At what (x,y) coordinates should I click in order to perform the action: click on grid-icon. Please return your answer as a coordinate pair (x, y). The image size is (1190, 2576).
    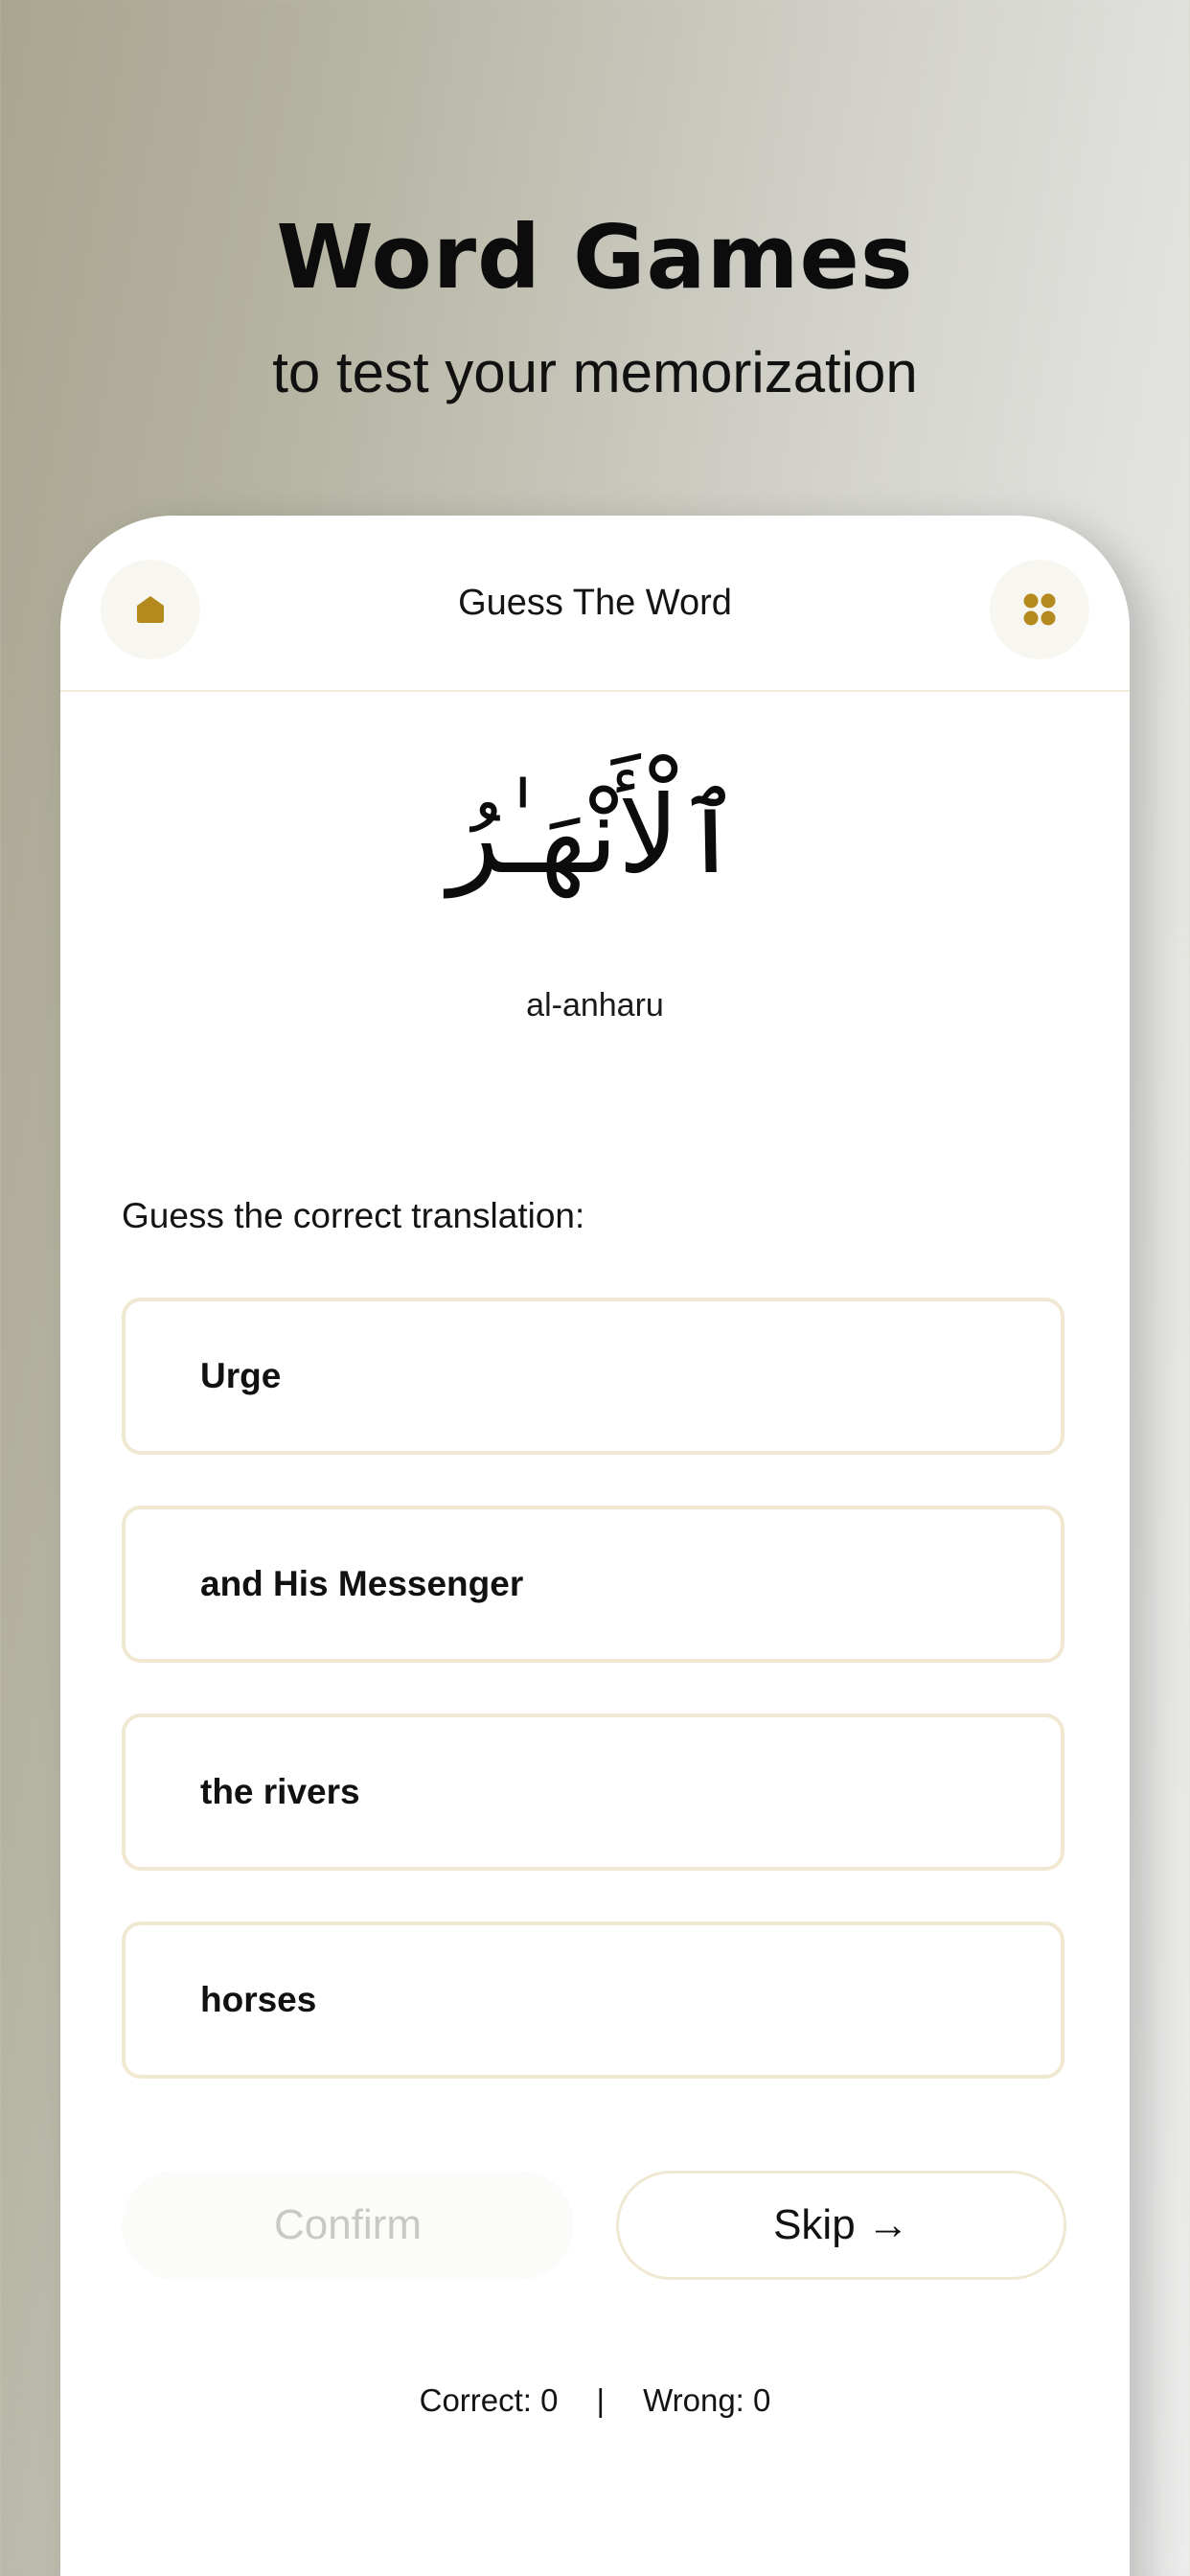
    Looking at the image, I should click on (1039, 609).